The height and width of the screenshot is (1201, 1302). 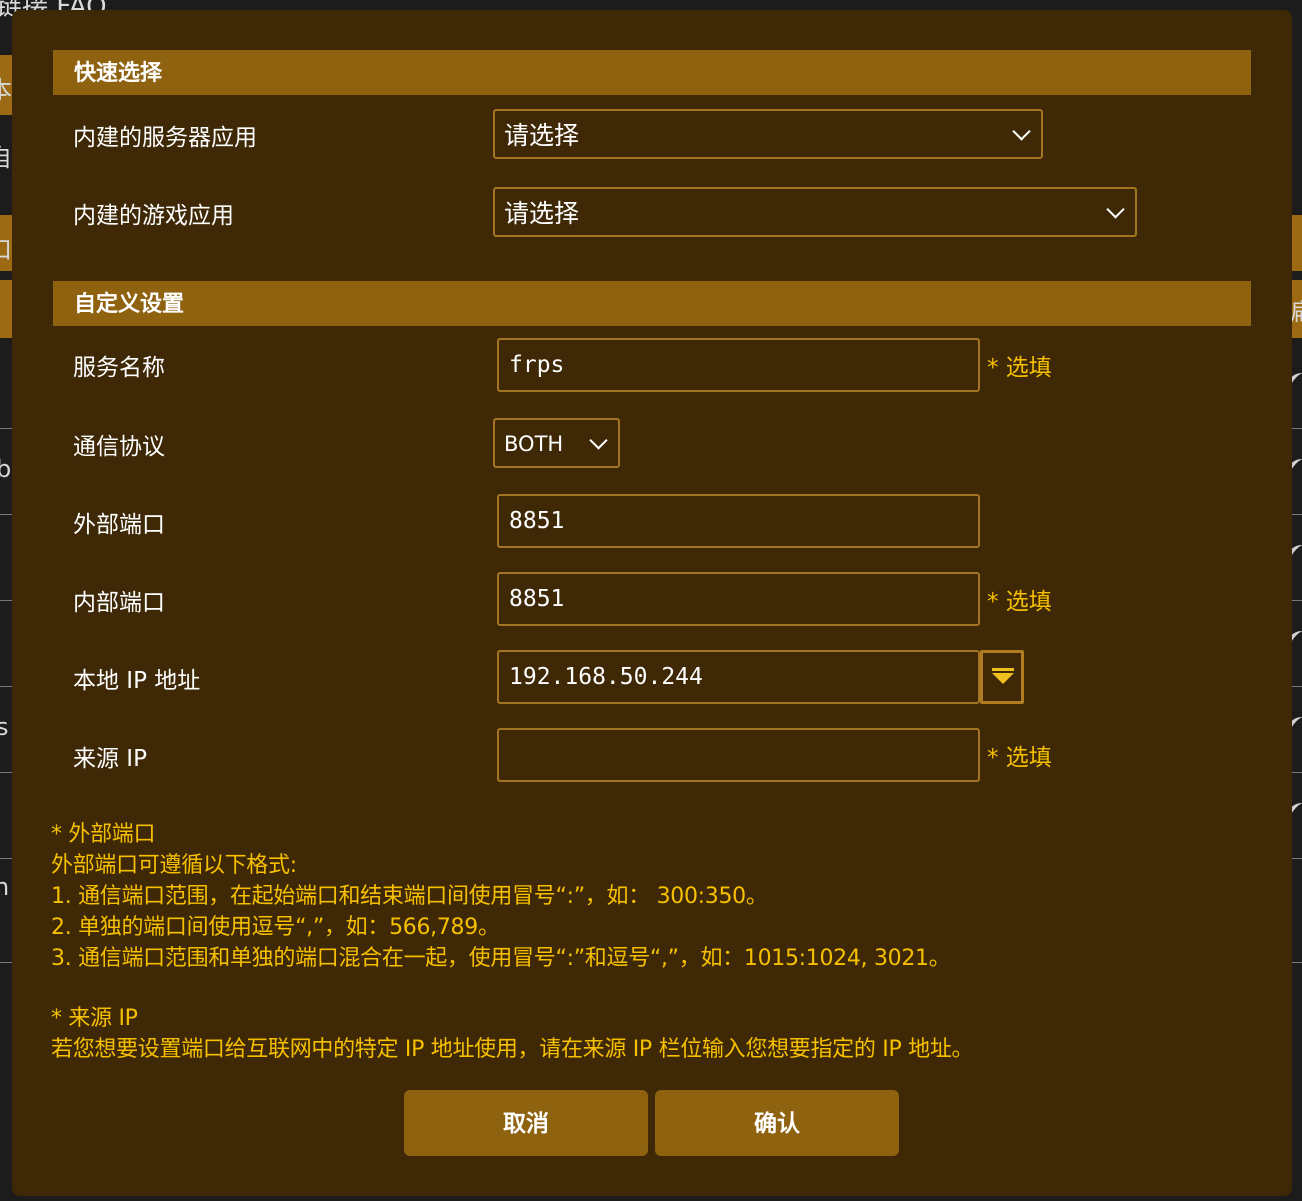 What do you see at coordinates (738, 521) in the screenshot?
I see `external-port-input: 8851` at bounding box center [738, 521].